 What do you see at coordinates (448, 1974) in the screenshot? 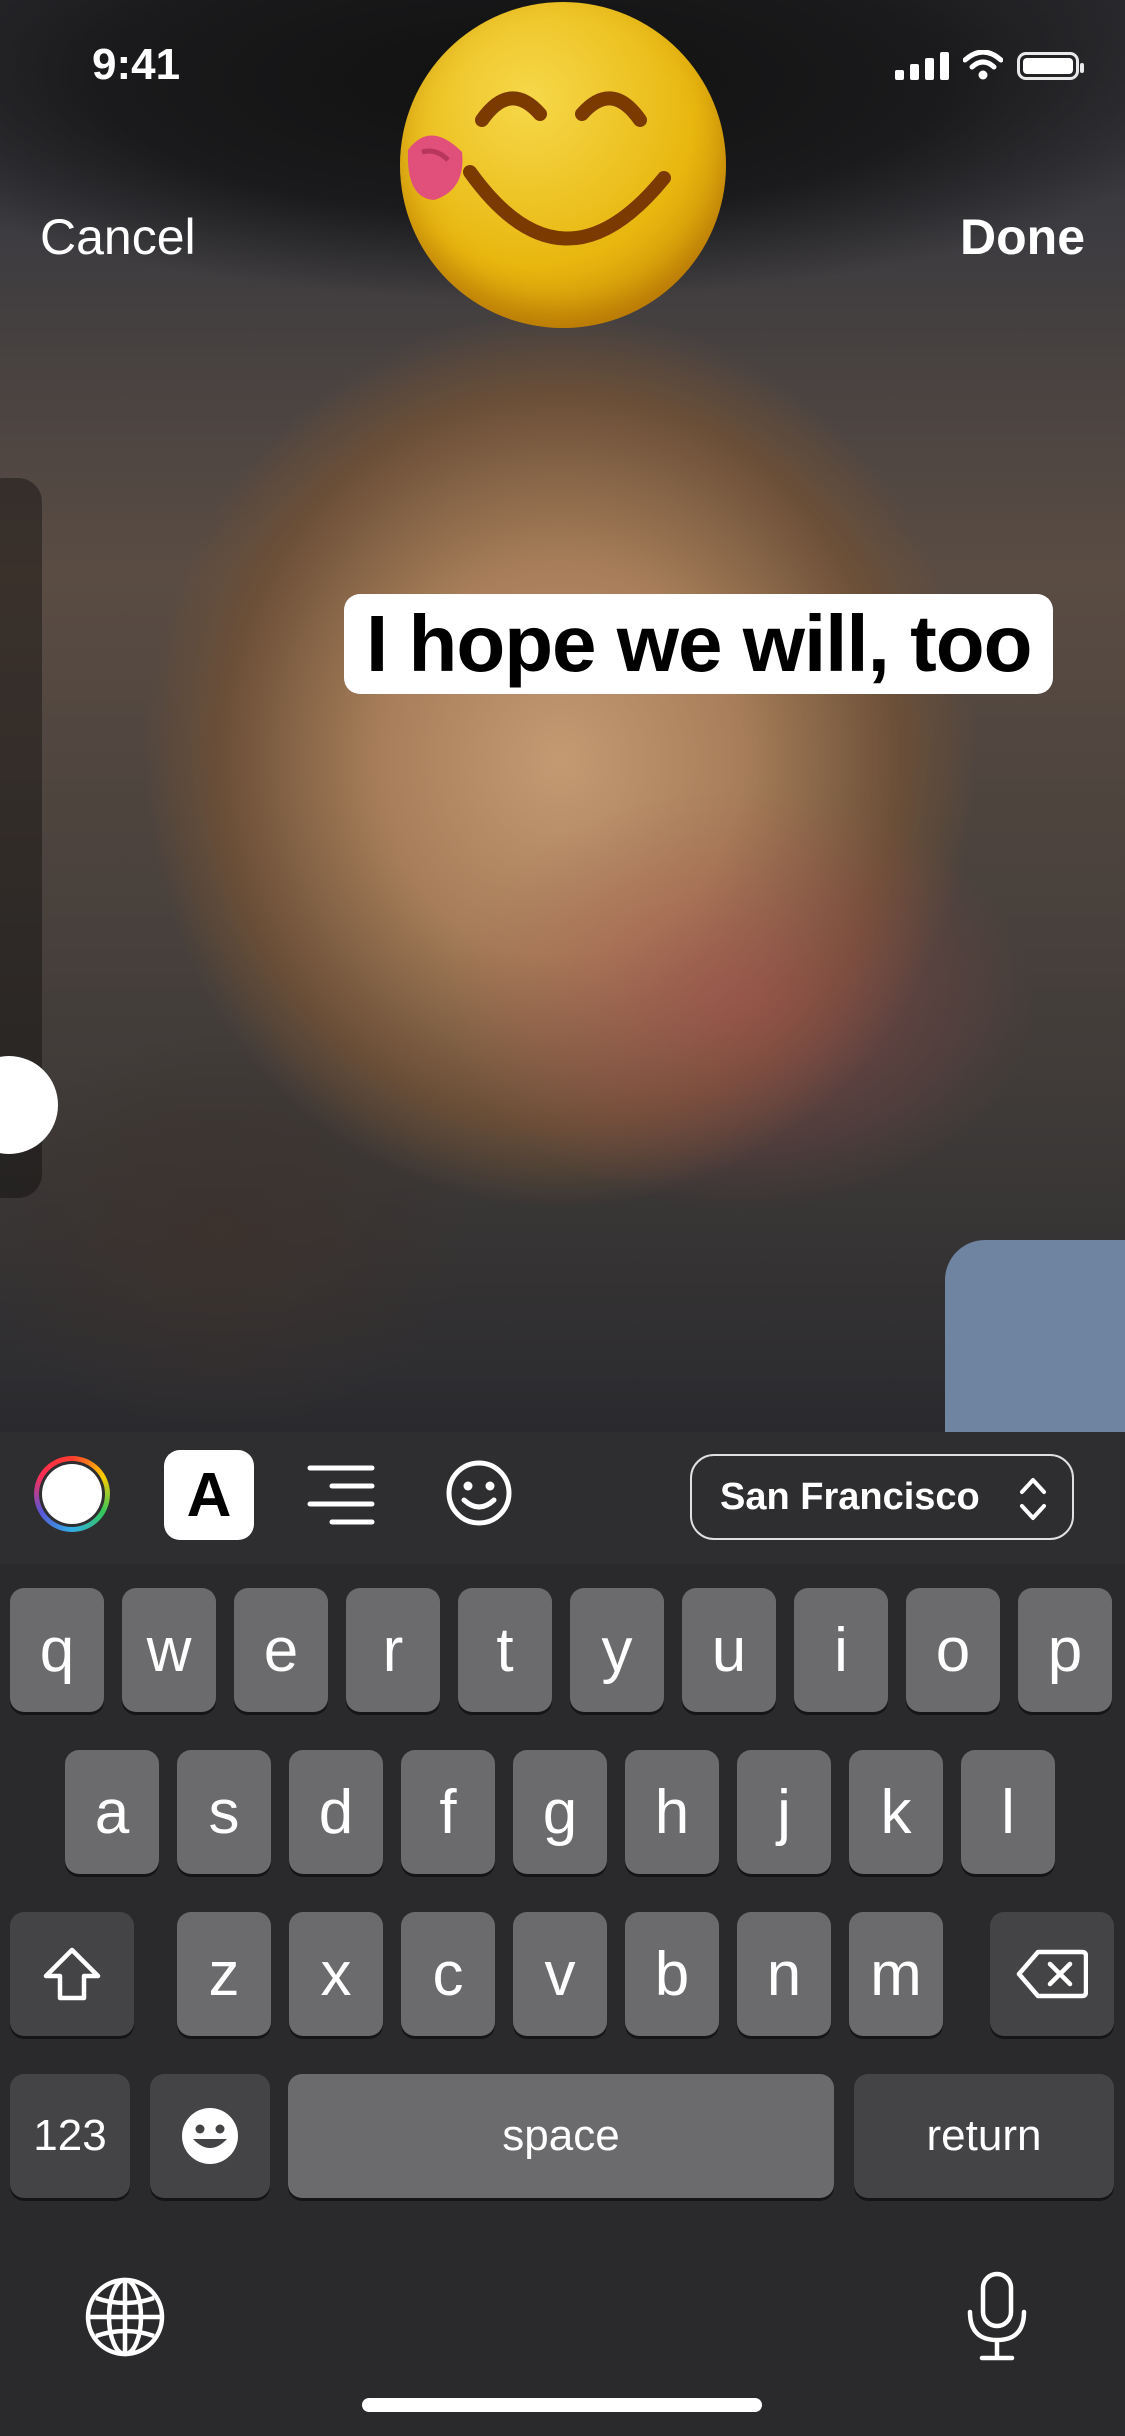
I see `key-c: c` at bounding box center [448, 1974].